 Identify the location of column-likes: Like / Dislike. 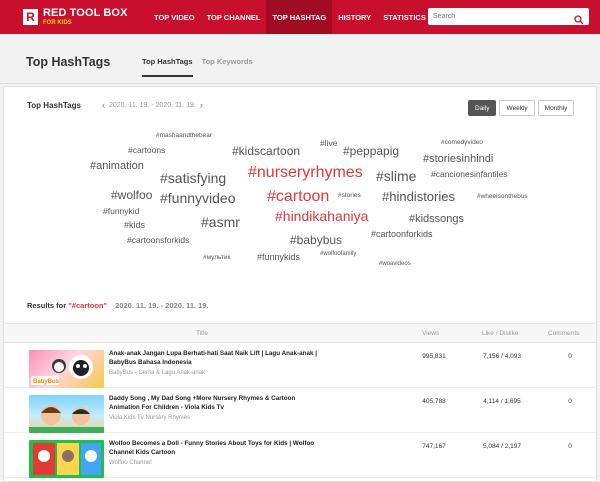
(500, 333).